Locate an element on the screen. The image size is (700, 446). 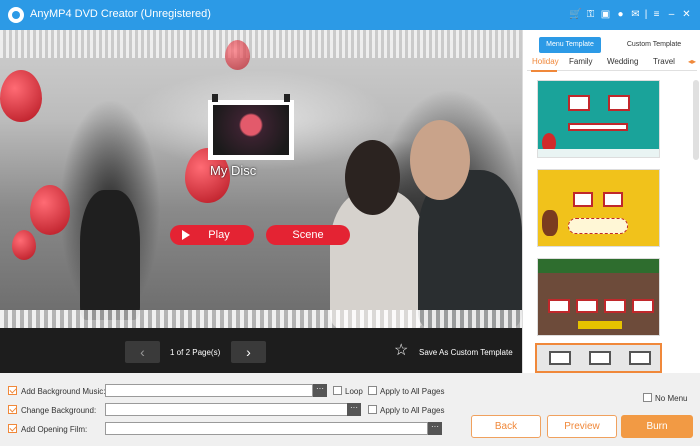
opening-film-field is located at coordinates (266, 428).